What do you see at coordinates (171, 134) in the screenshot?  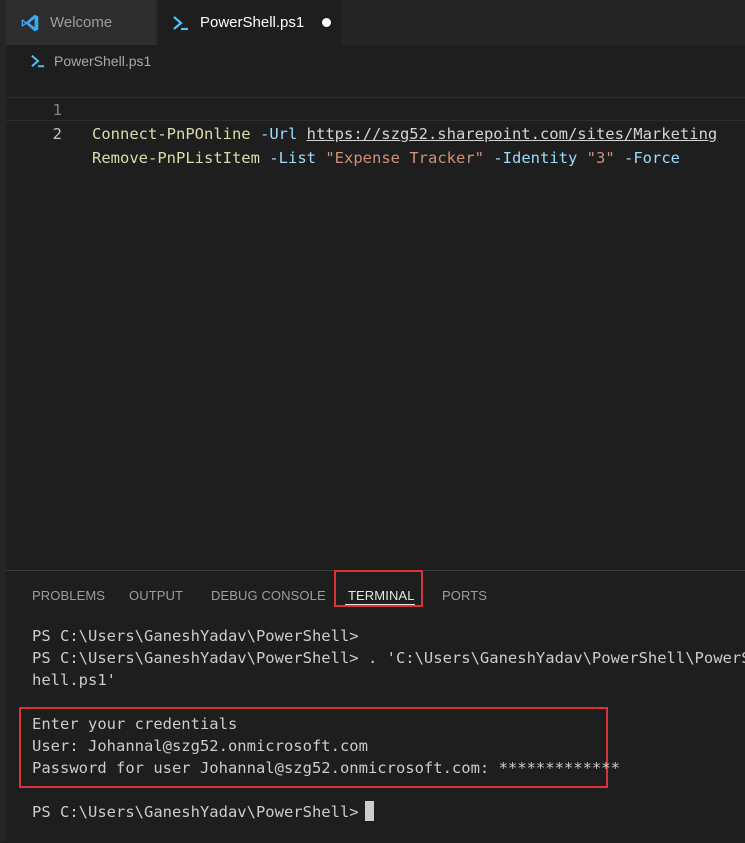 I see `cmdlet-token: Connect-PnPOnline` at bounding box center [171, 134].